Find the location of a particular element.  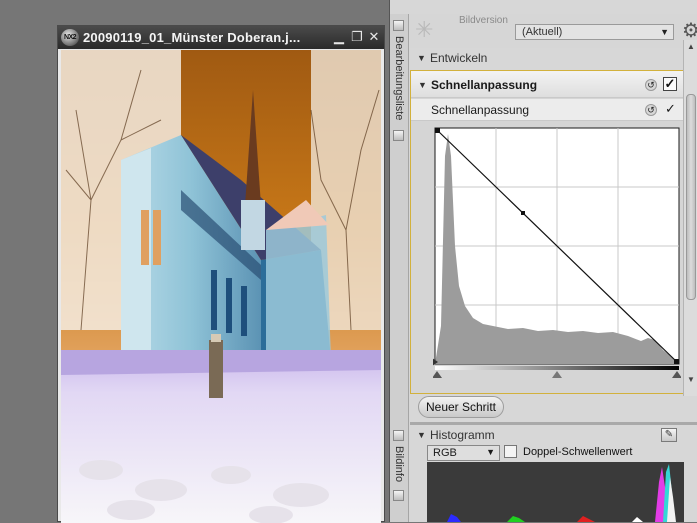

curve-white-handle is located at coordinates (676, 361).